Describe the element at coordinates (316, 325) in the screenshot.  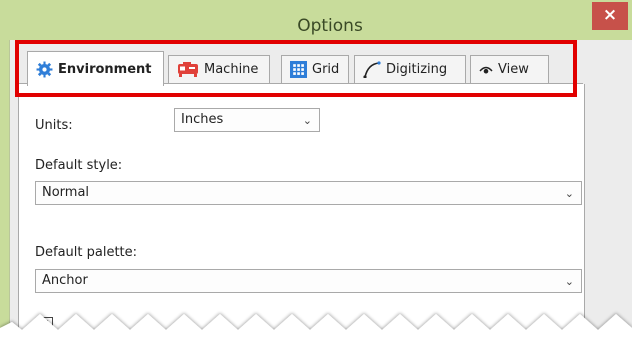
I see `torn-edge-decoration` at that location.